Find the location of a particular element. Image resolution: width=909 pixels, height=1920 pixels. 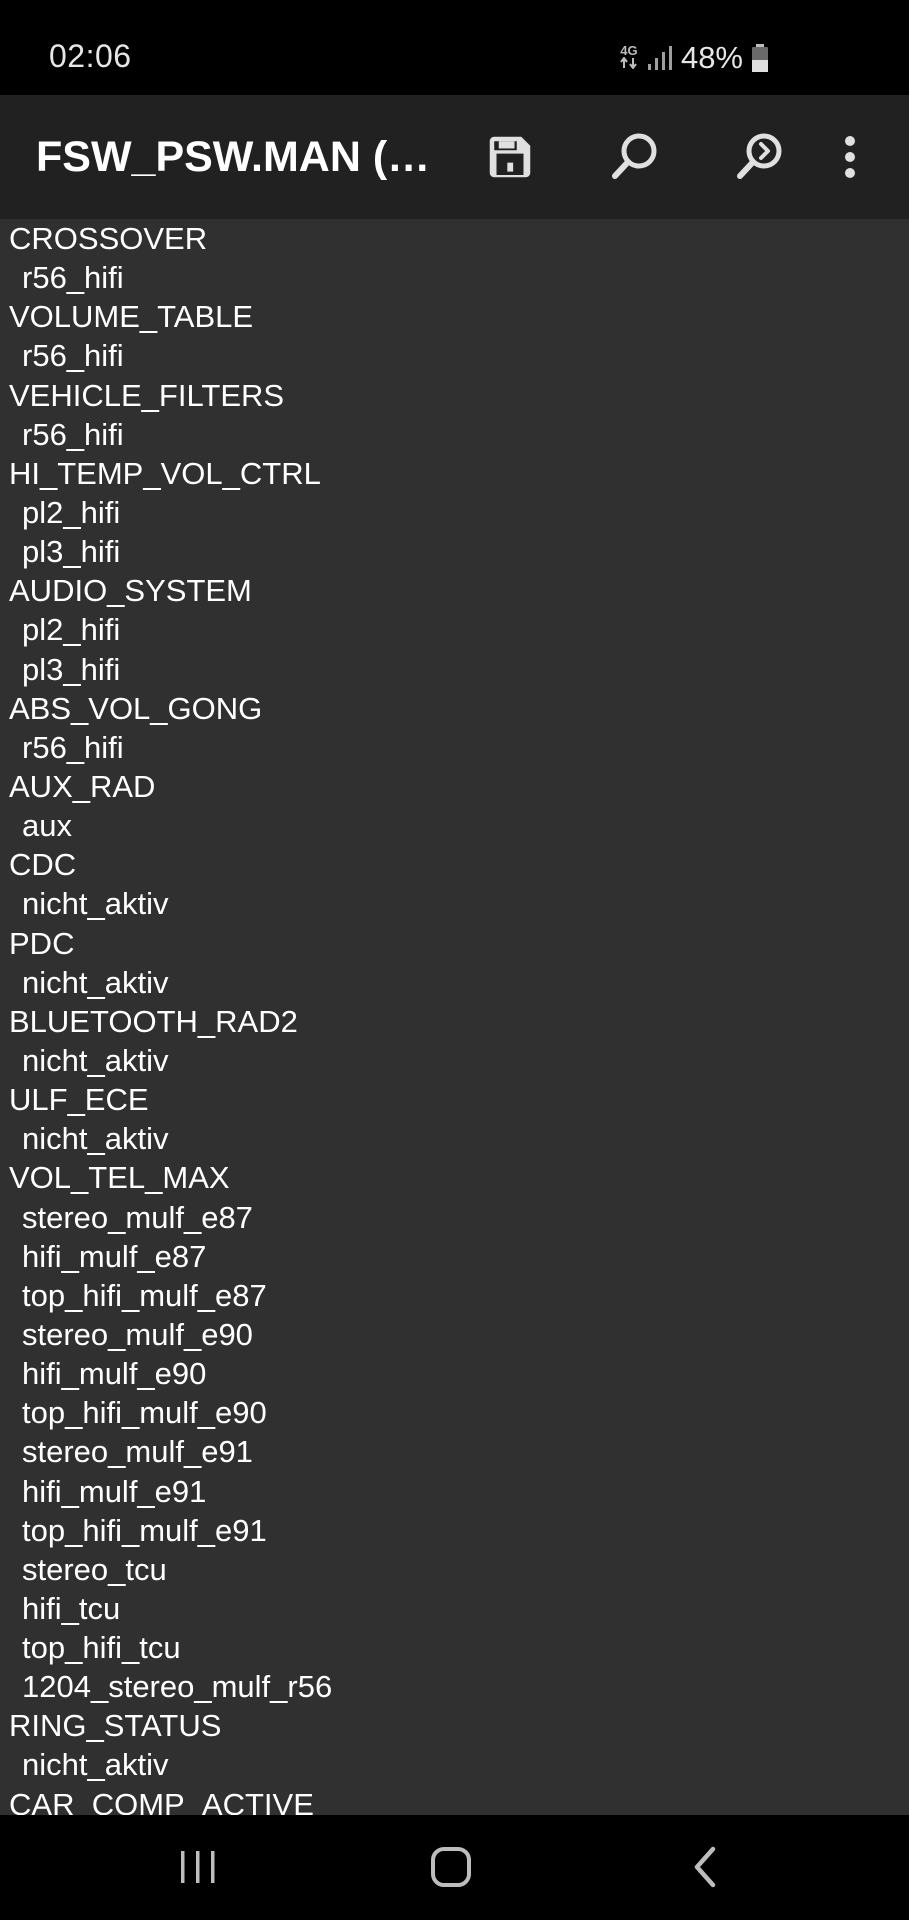

file-line-value: stereo_mulf_e90 is located at coordinates (137, 1334).